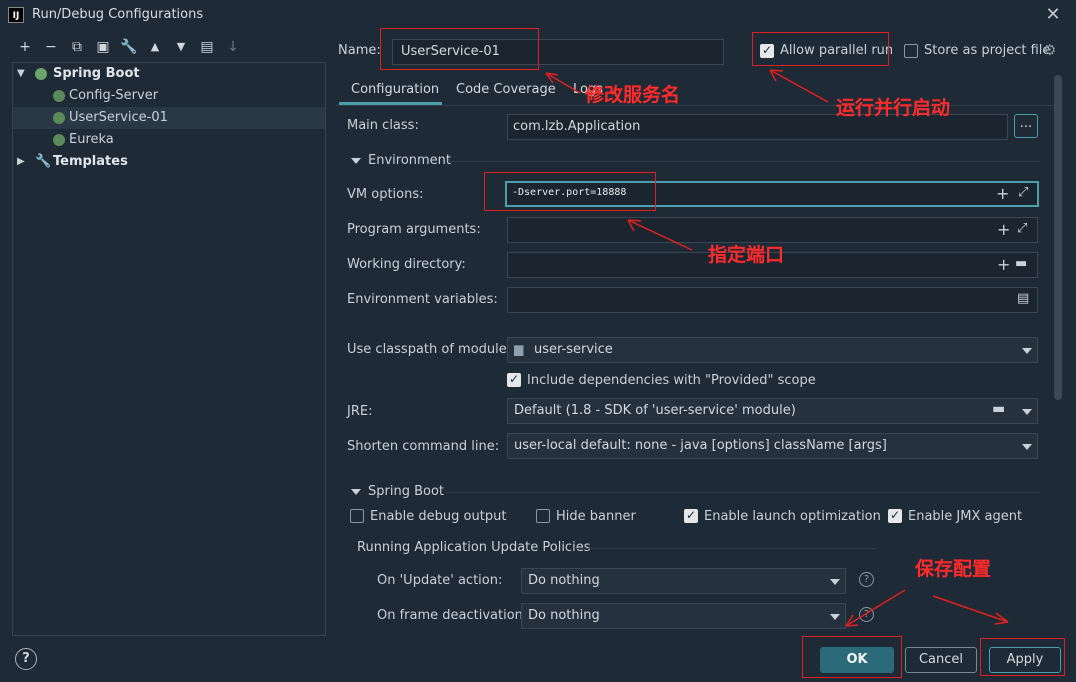  Describe the element at coordinates (970, 609) in the screenshot. I see `arrow-apply` at that location.